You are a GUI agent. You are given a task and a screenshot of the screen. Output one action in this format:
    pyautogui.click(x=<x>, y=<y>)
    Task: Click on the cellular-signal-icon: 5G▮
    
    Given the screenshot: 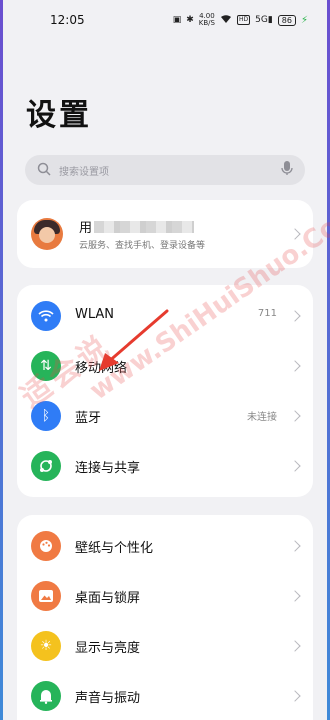 What is the action you would take?
    pyautogui.click(x=264, y=20)
    